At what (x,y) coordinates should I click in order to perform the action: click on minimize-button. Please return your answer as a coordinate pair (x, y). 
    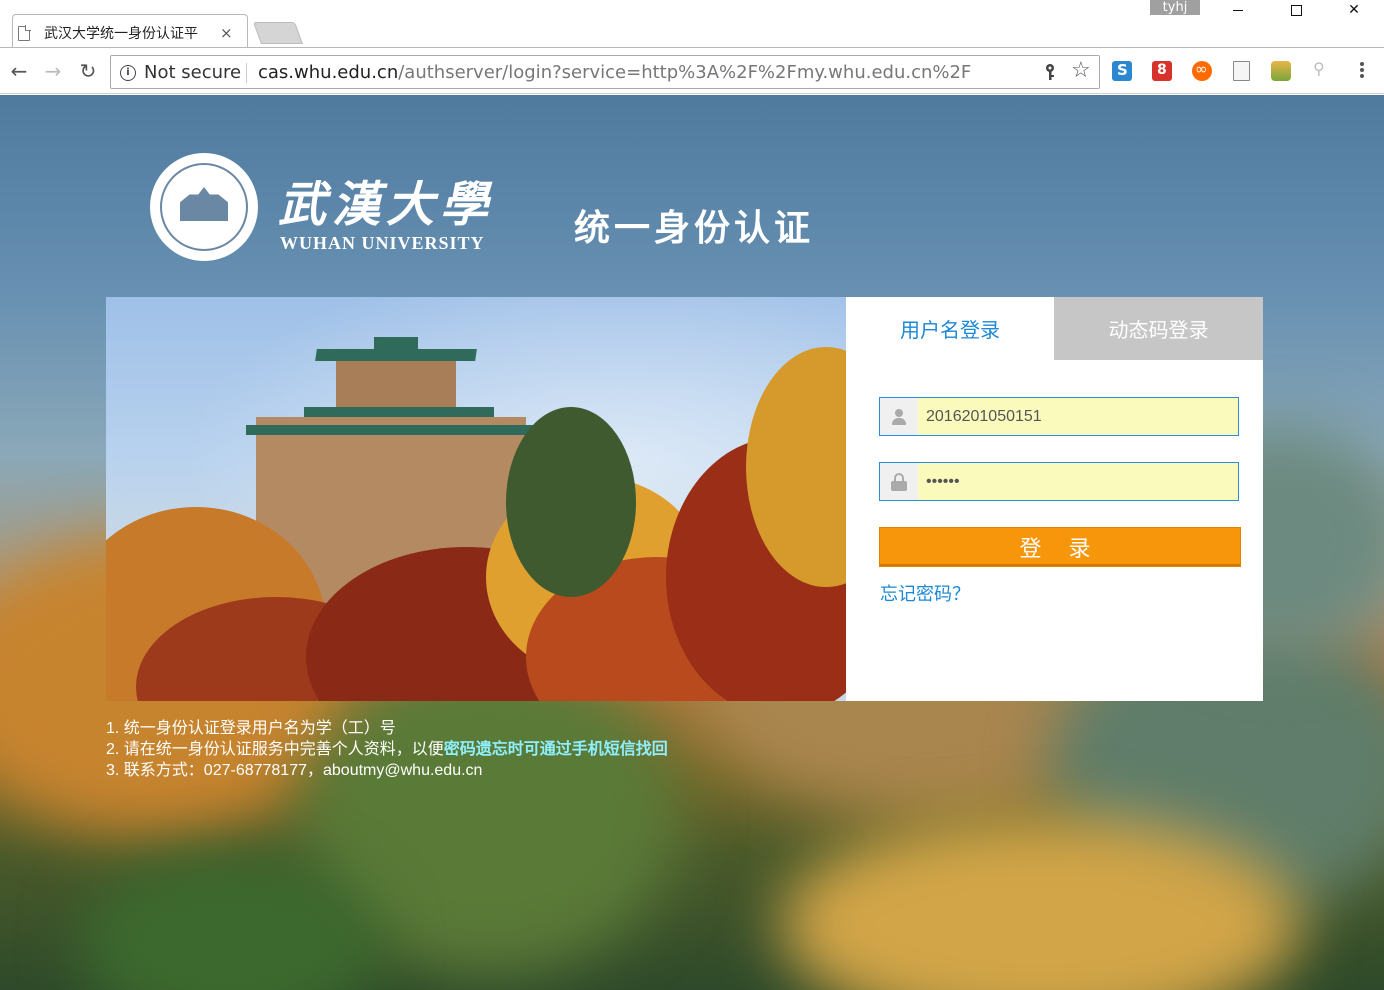
    Looking at the image, I should click on (1238, 10).